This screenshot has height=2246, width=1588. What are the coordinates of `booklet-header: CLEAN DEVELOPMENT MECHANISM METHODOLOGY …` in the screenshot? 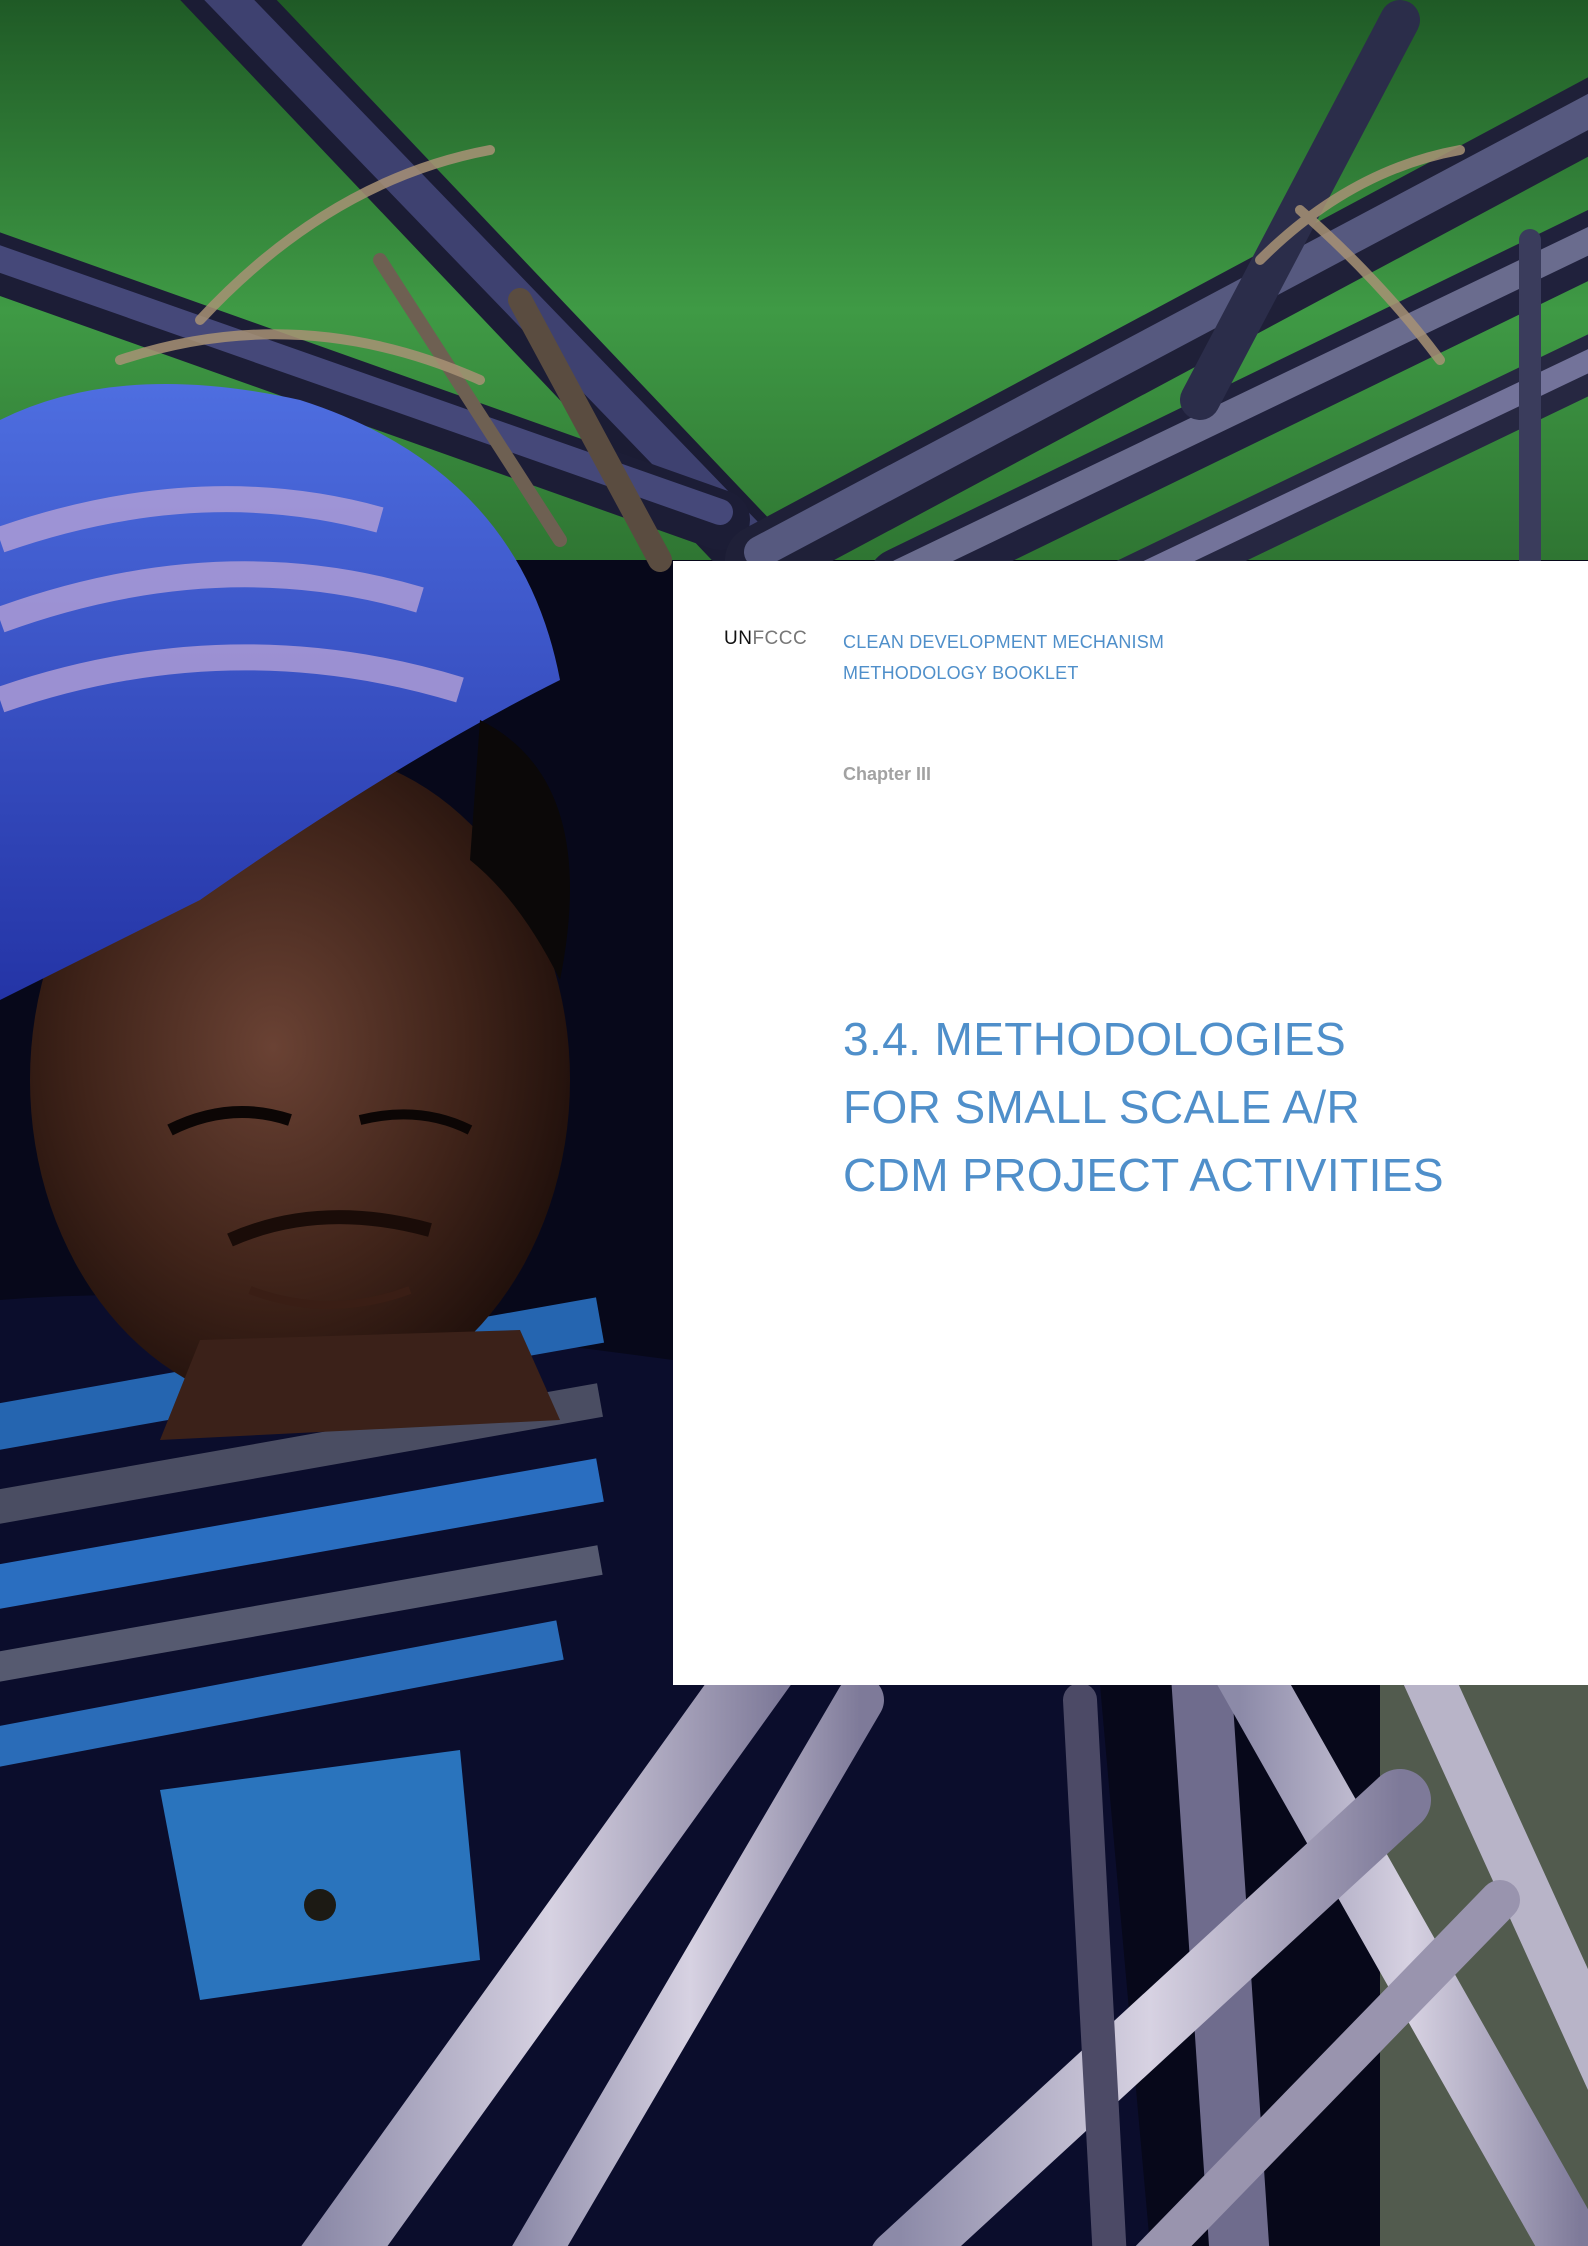 It's located at (1003, 658).